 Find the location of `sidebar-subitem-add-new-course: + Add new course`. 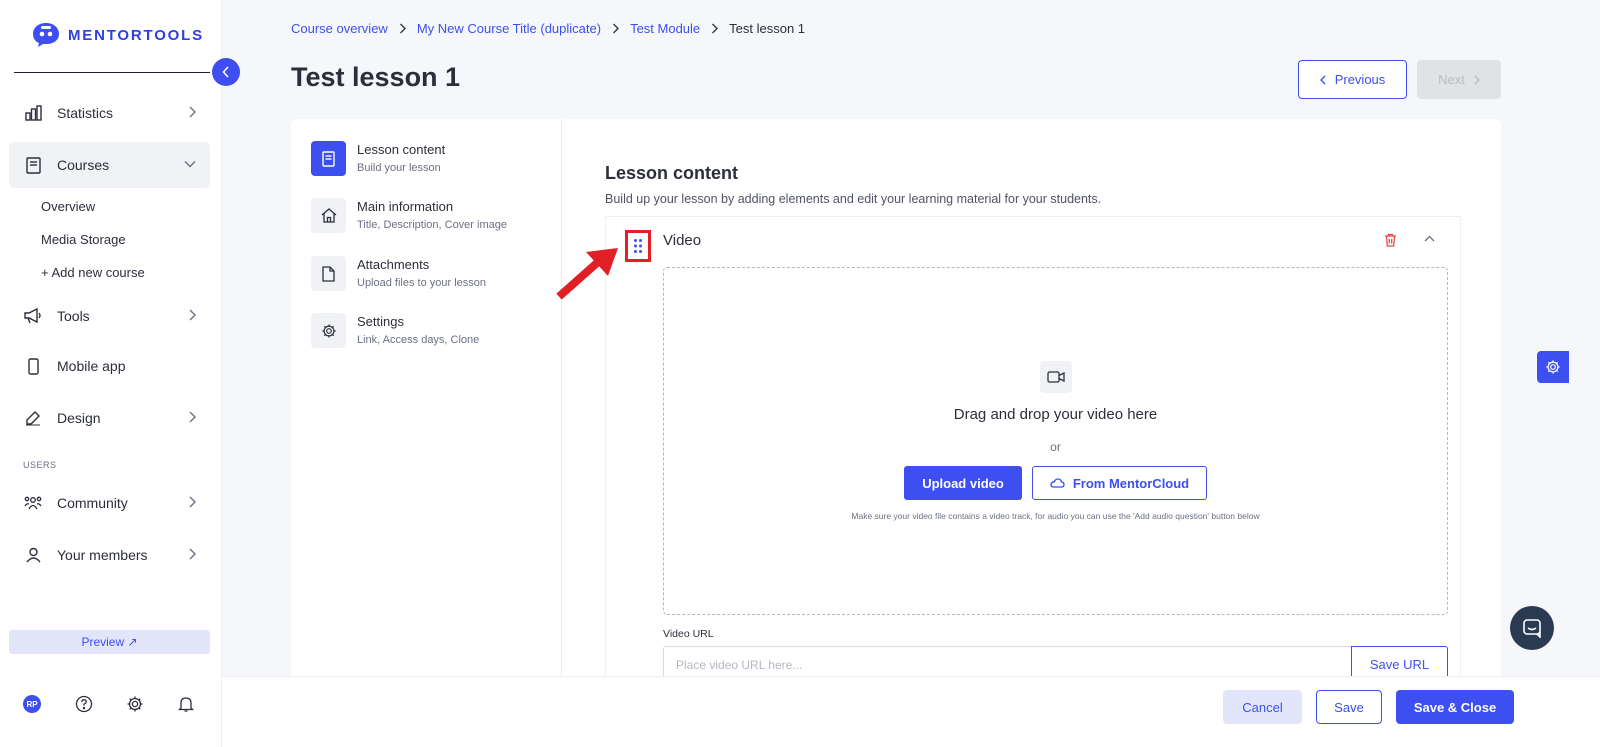

sidebar-subitem-add-new-course: + Add new course is located at coordinates (93, 272).